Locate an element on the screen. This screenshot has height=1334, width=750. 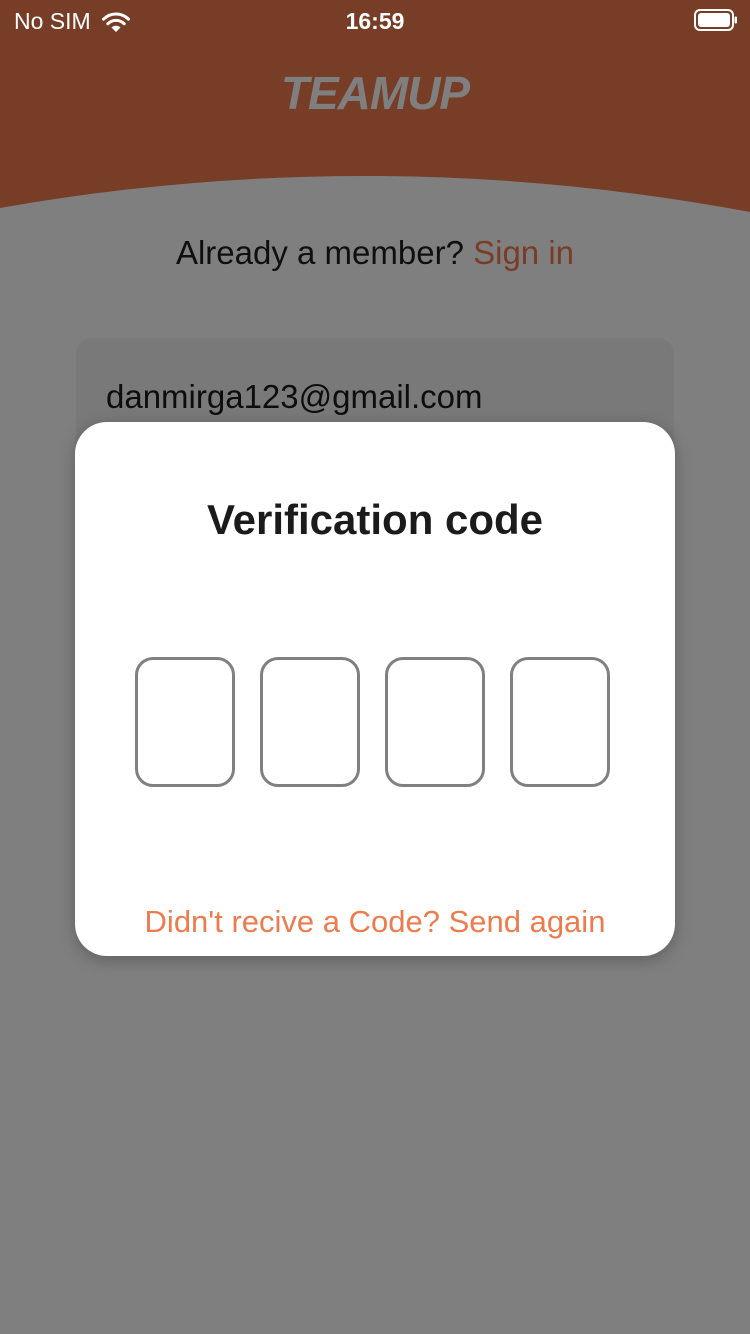
clock: 16:59 is located at coordinates (375, 21).